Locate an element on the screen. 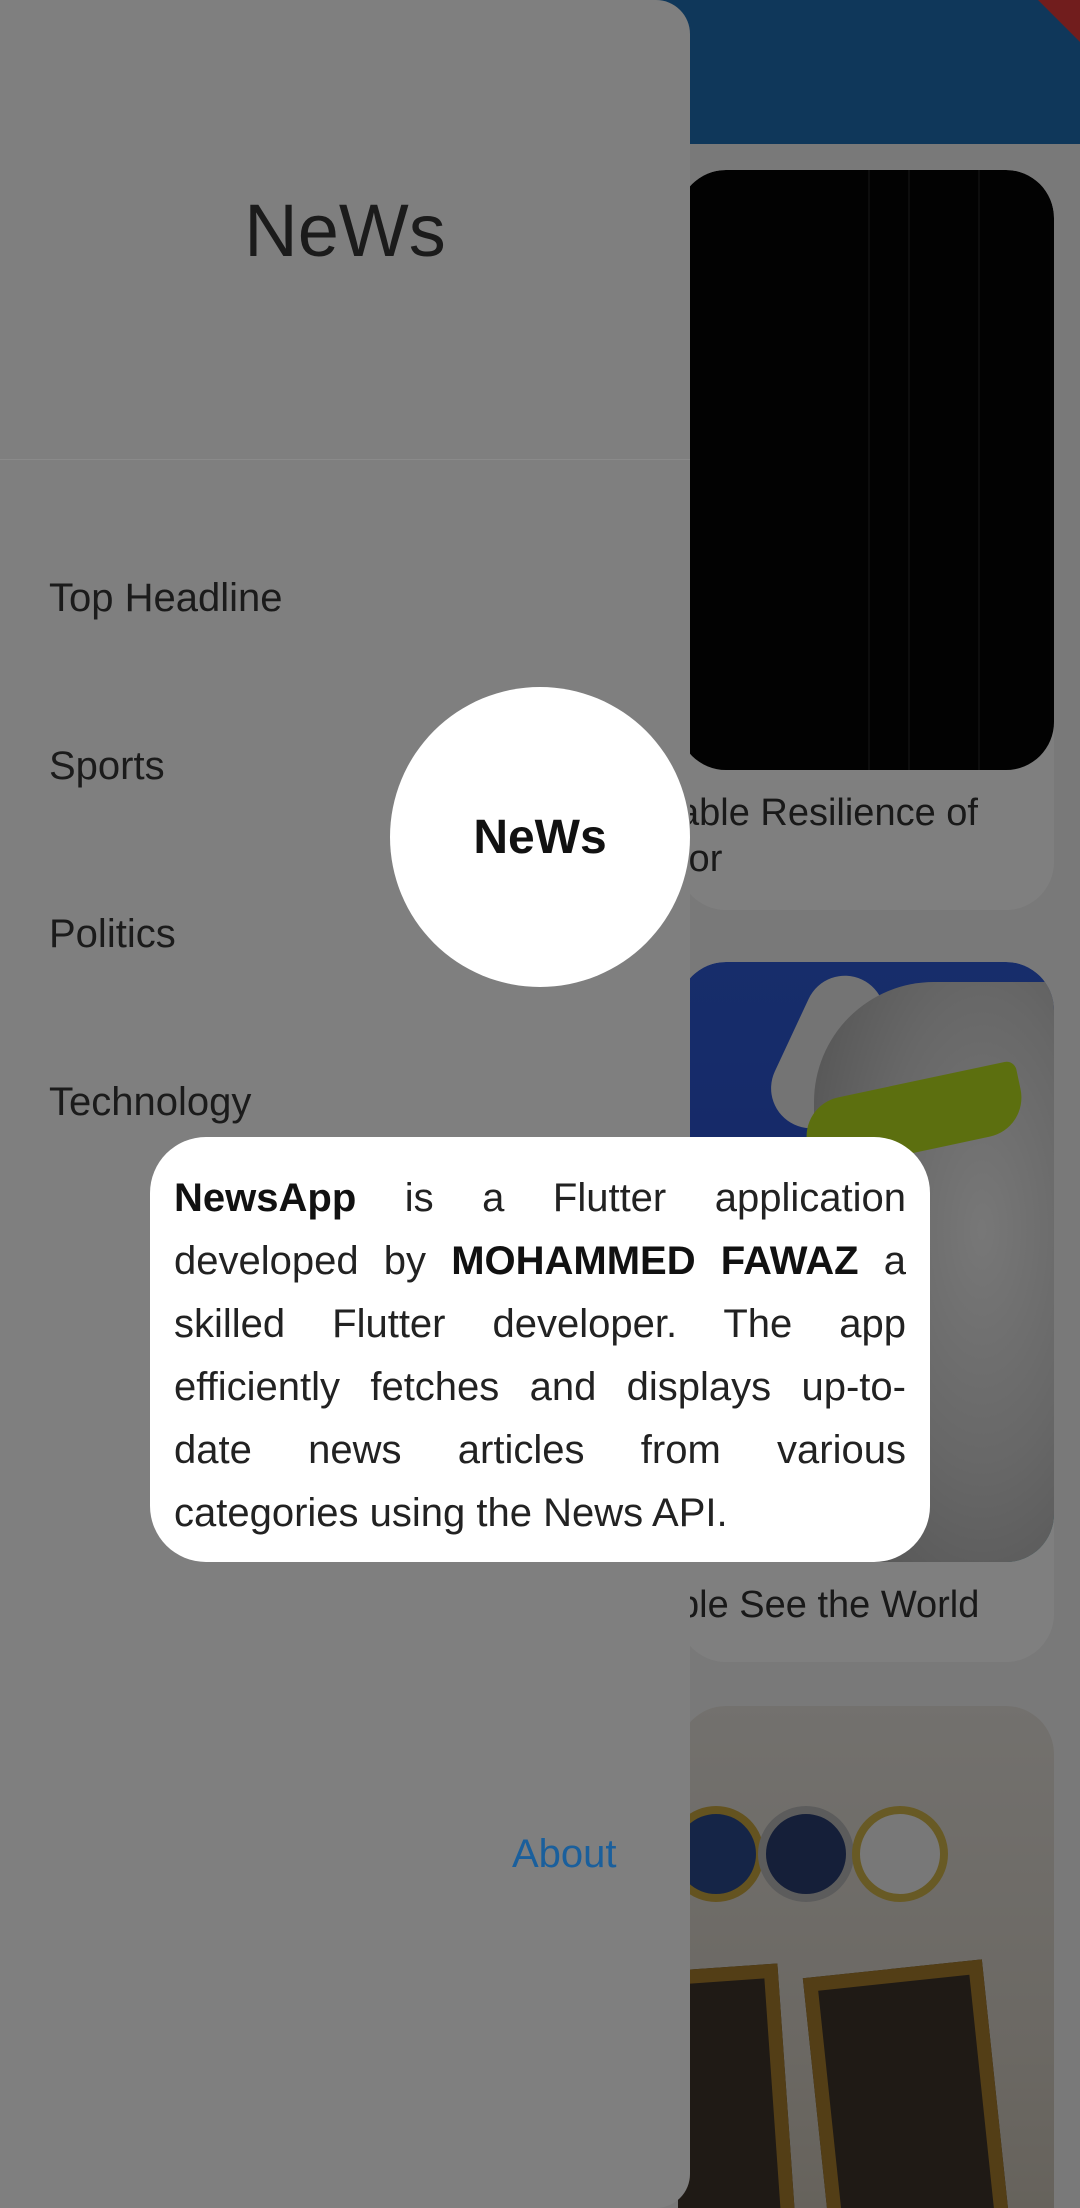  menu-item-top-headline: Top Headline is located at coordinates (166, 598).